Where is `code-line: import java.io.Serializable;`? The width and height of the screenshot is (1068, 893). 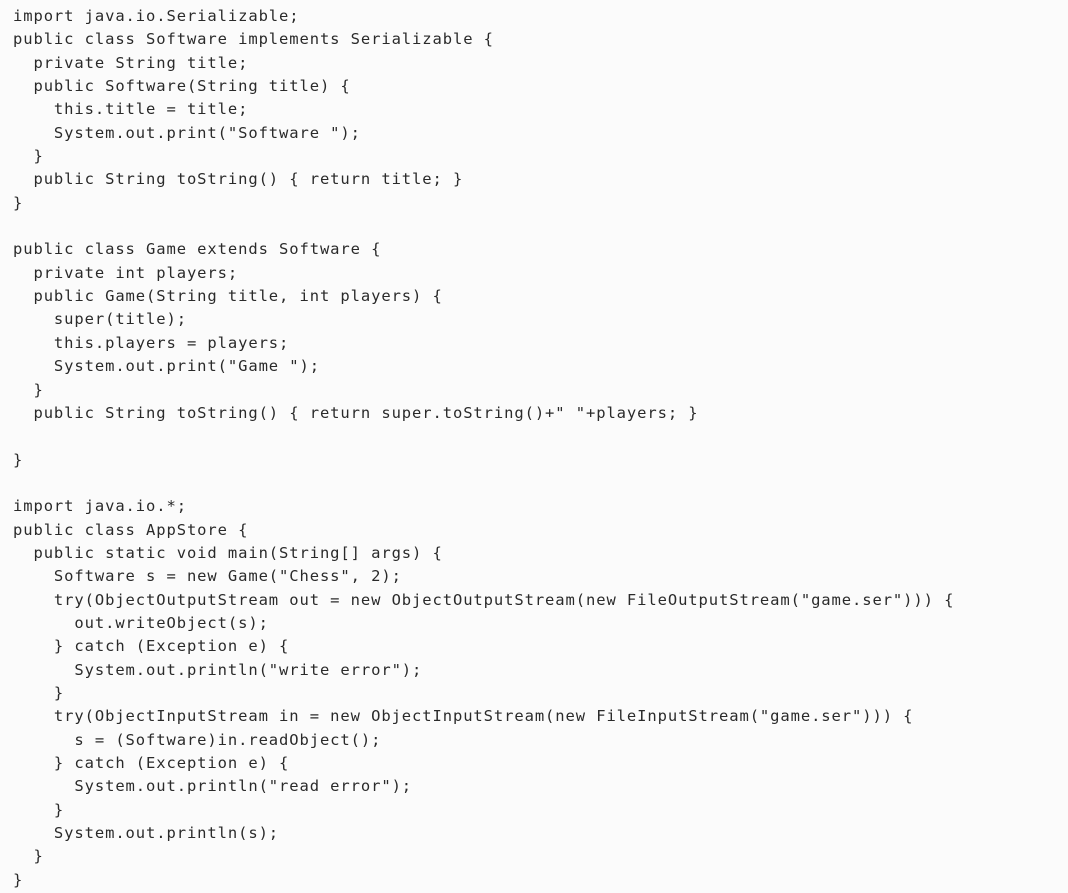
code-line: import java.io.Serializable; is located at coordinates (156, 16).